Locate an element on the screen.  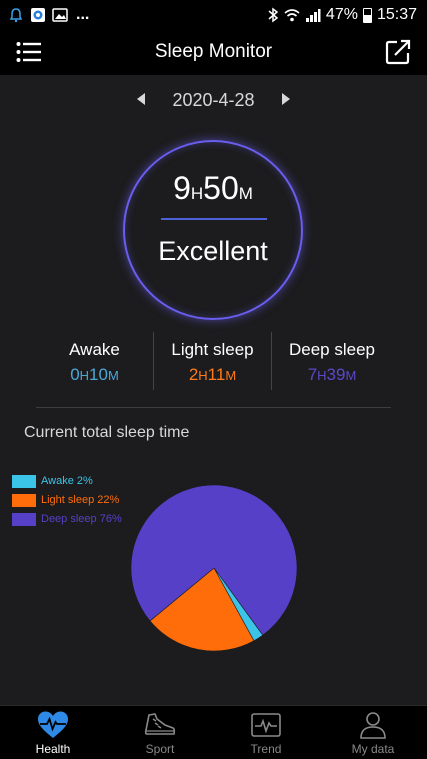
page-title: Sleep Monitor is located at coordinates (213, 51).